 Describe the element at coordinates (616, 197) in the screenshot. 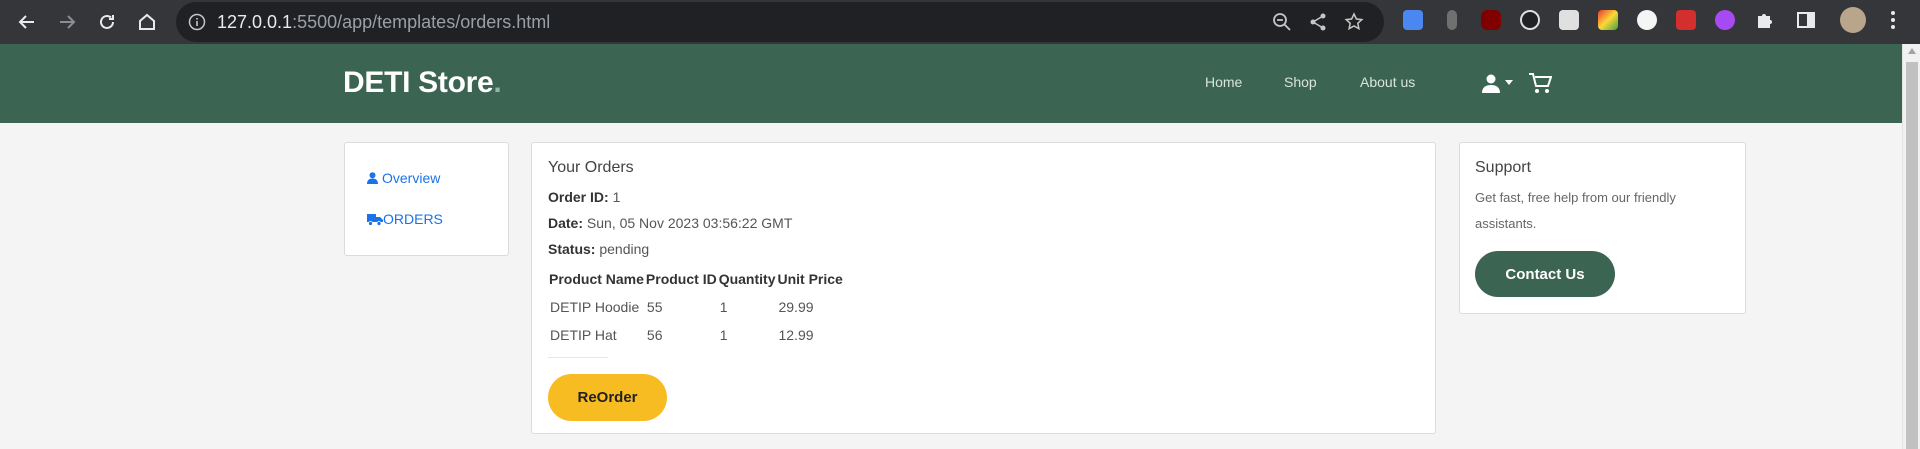

I see `order-id-value: 1` at that location.